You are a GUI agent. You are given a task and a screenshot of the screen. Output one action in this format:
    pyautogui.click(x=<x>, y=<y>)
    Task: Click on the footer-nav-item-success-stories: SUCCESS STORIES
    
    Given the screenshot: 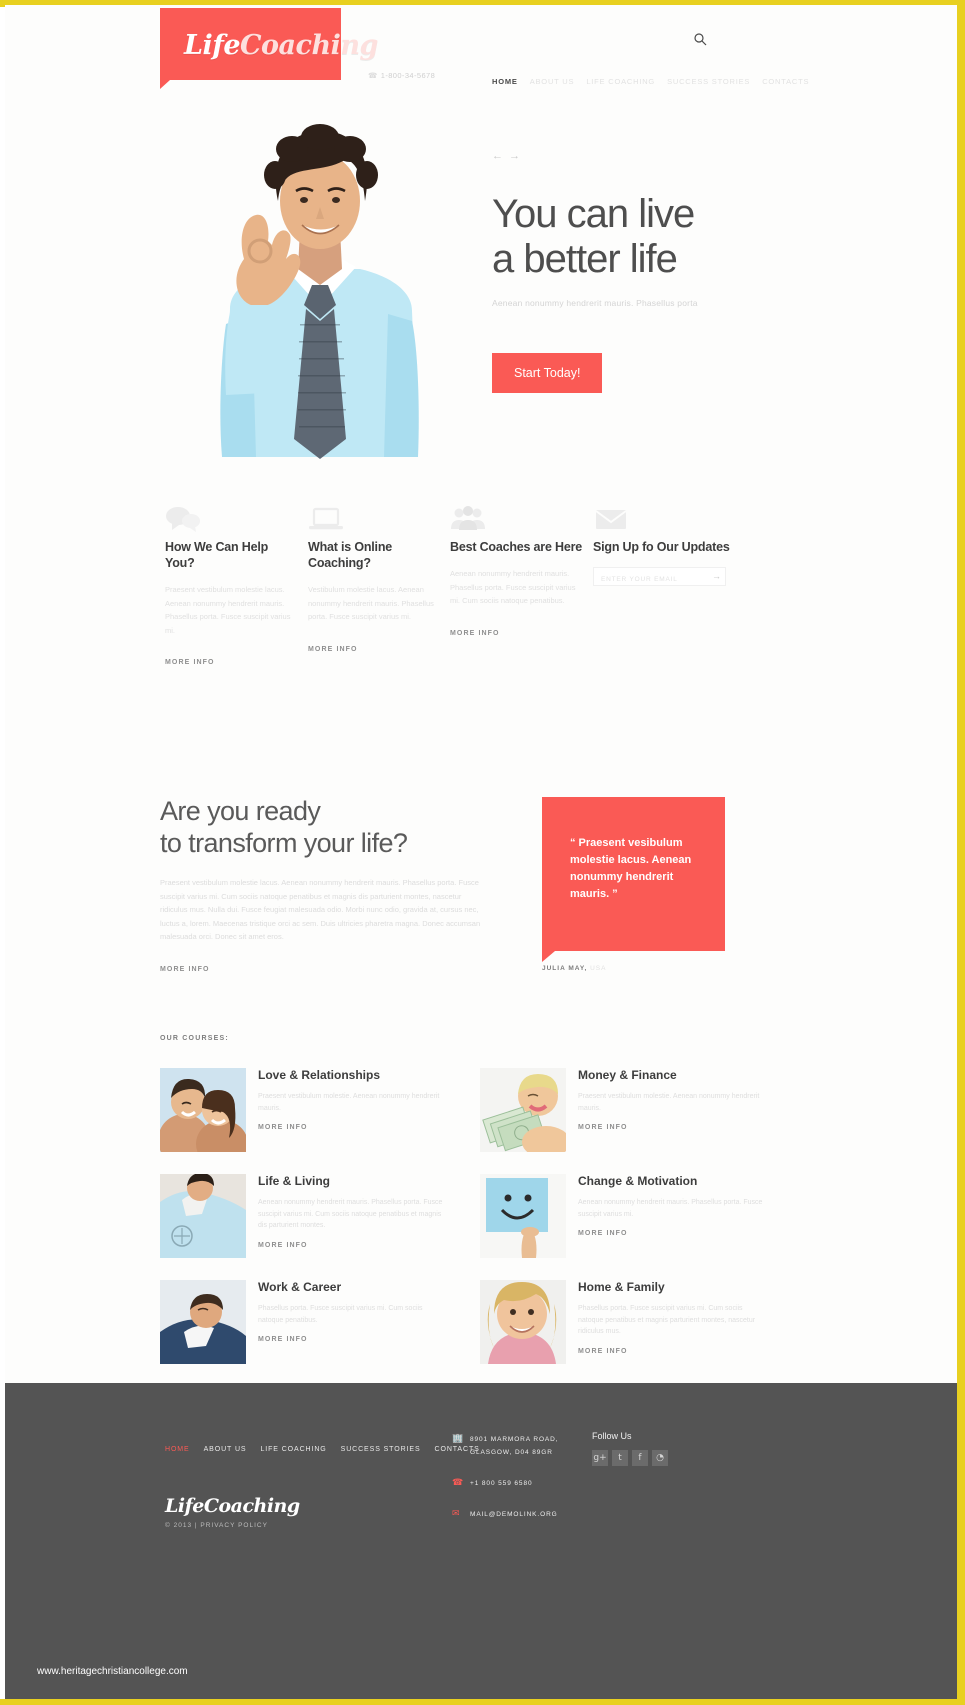 What is the action you would take?
    pyautogui.click(x=381, y=1449)
    